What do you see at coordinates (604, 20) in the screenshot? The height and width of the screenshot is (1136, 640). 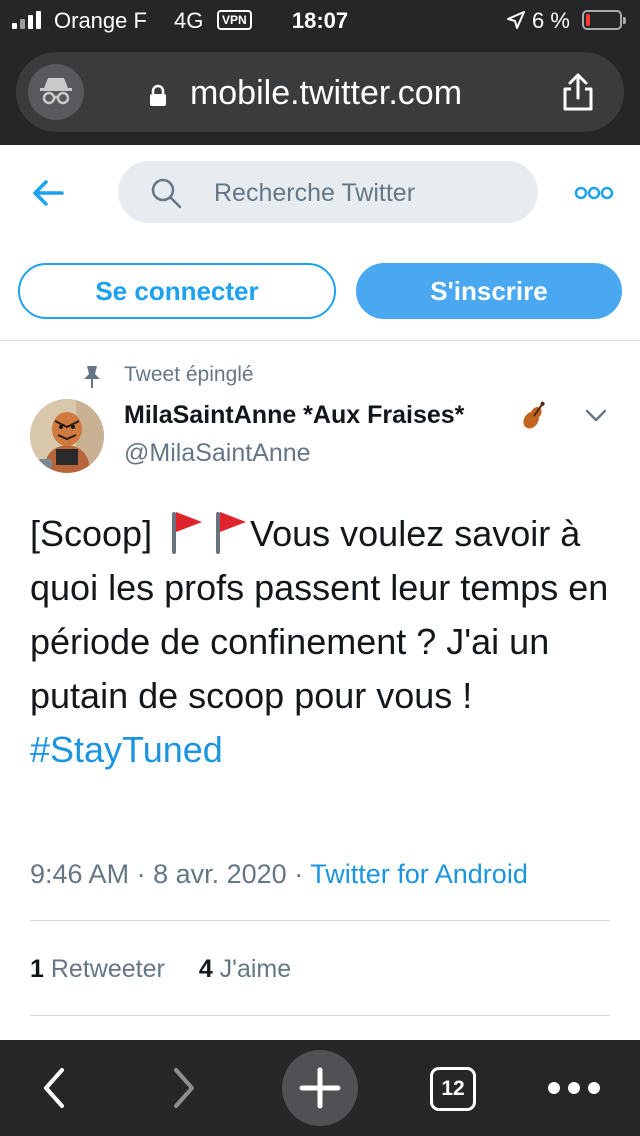 I see `battery-icon` at bounding box center [604, 20].